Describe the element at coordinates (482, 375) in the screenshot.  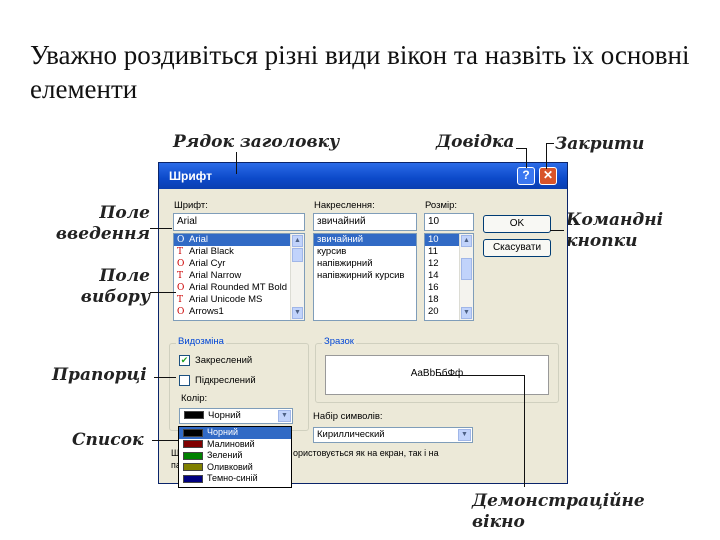
I see `connector-preview-h` at that location.